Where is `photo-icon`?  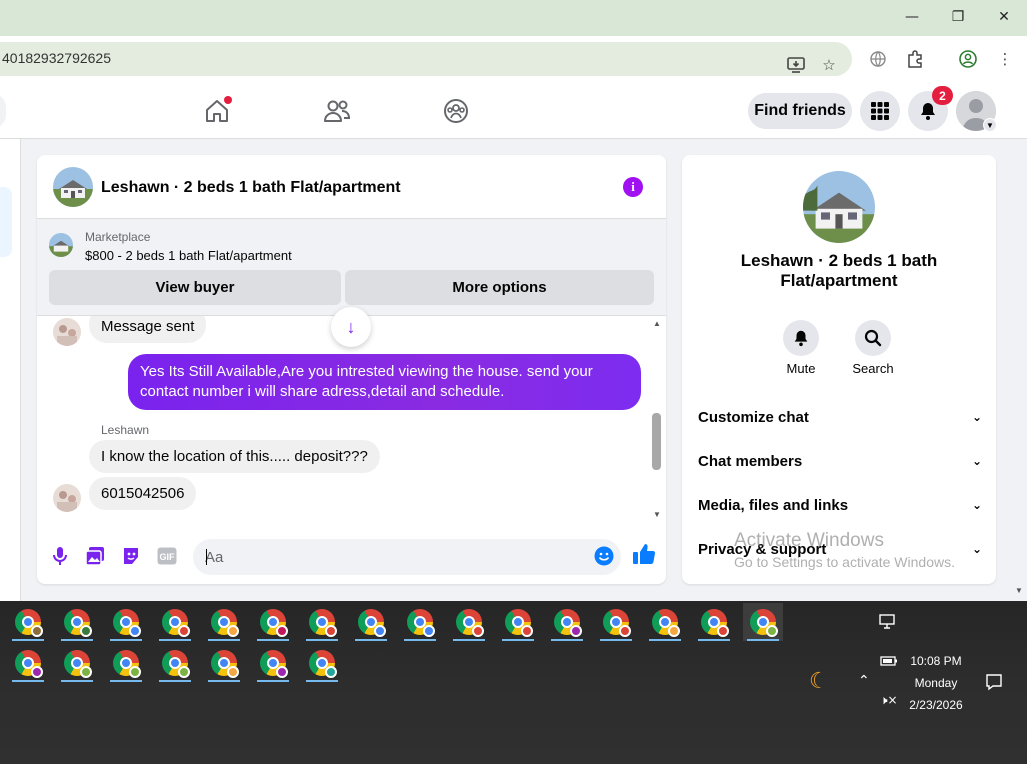
photo-icon is located at coordinates (95, 556).